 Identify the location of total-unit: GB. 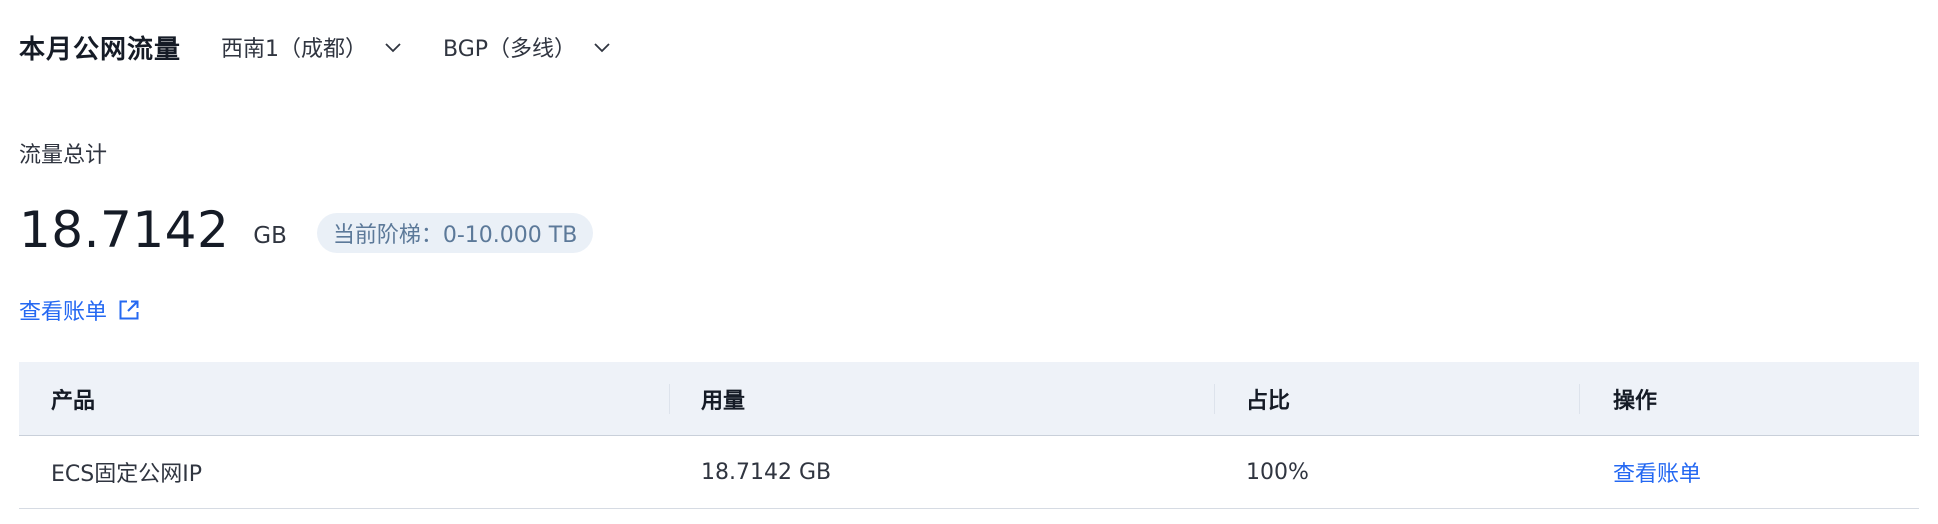
(270, 236).